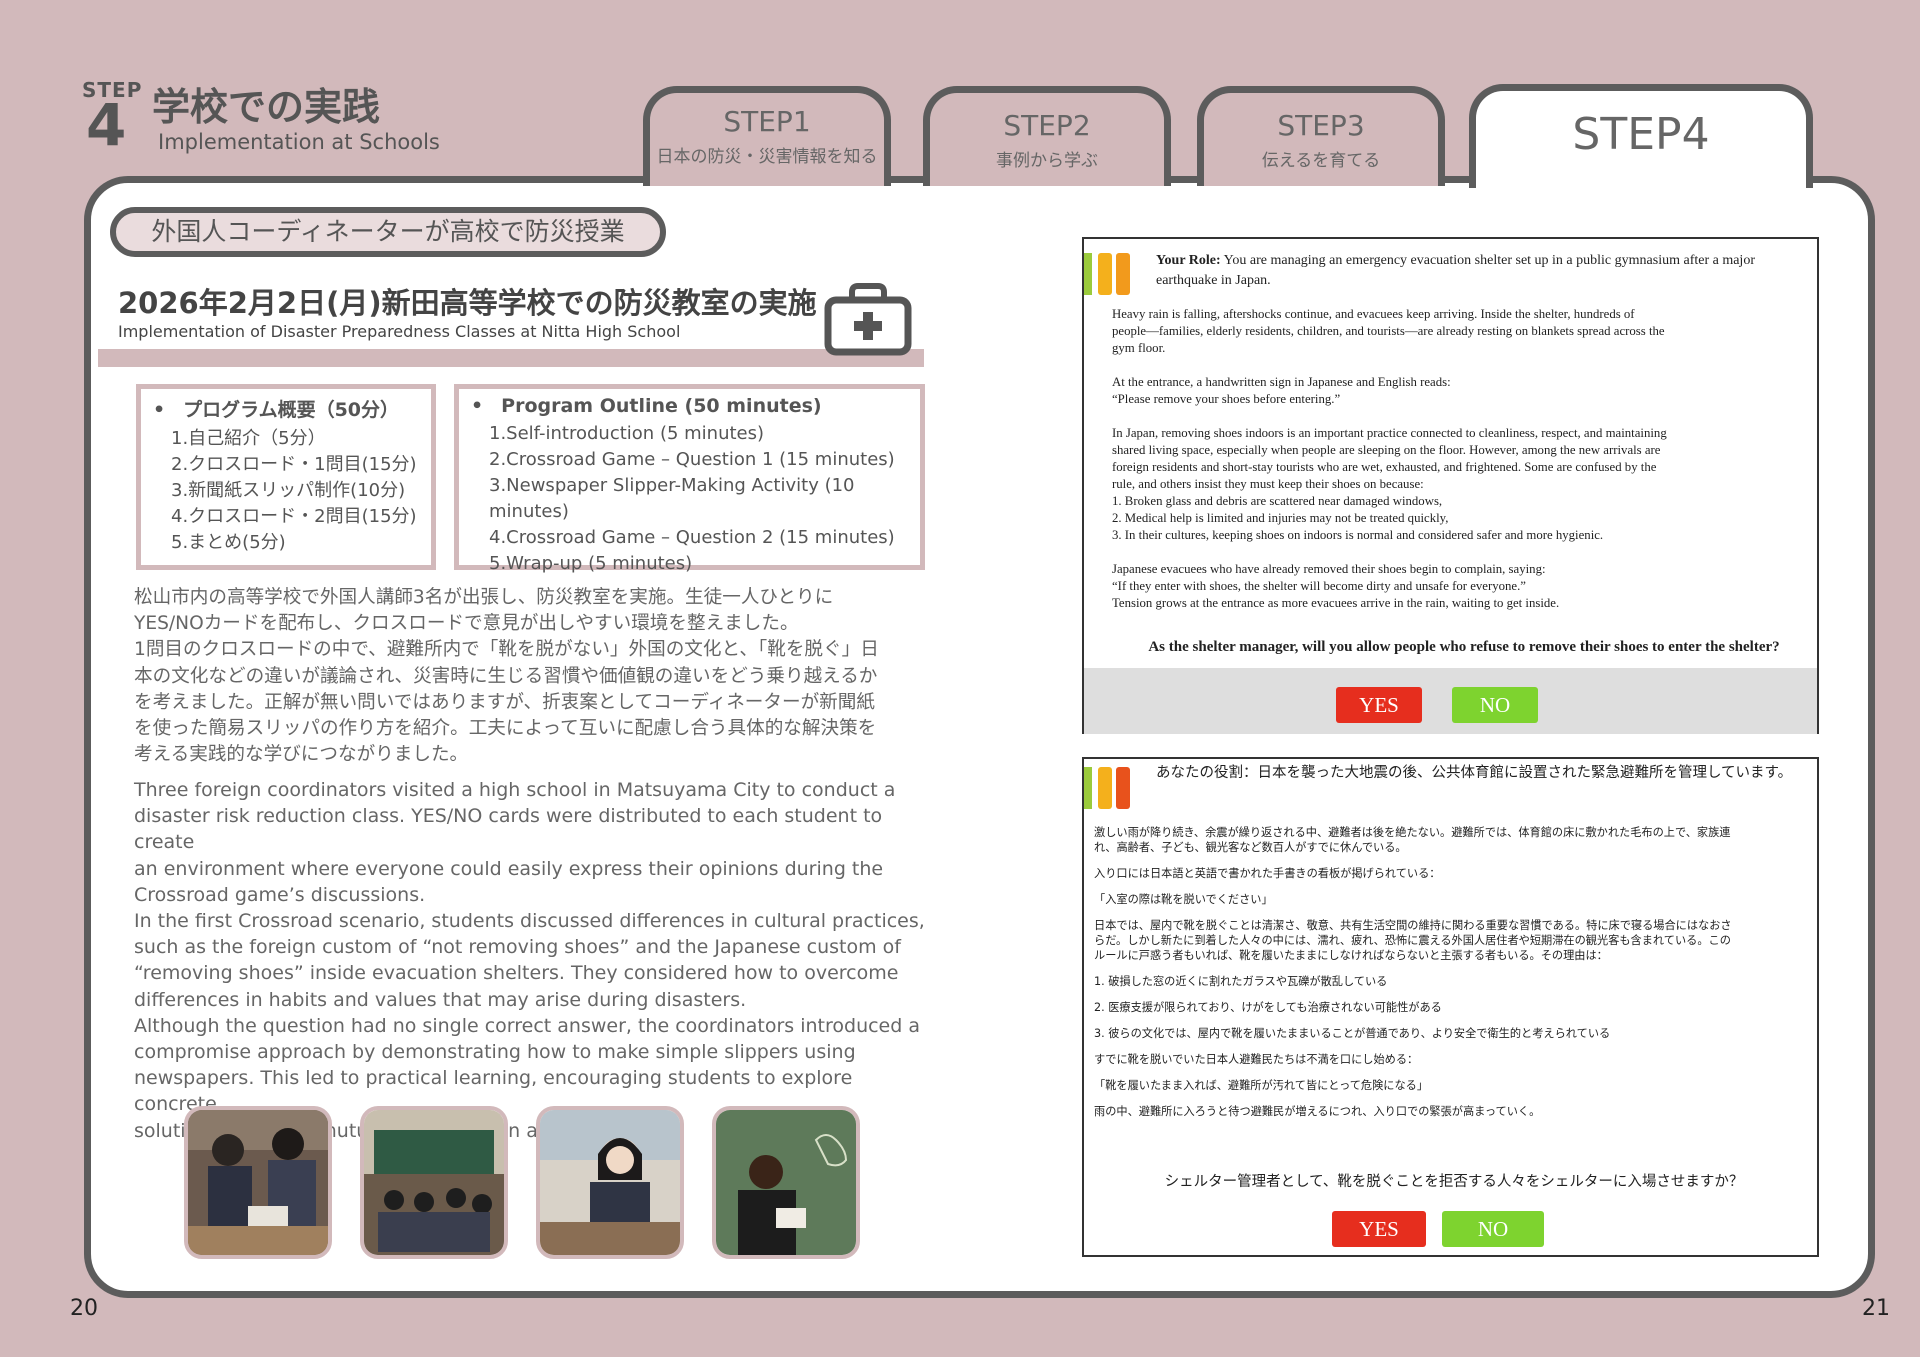 The width and height of the screenshot is (1920, 1357). I want to click on outline-title: プログラム概要（50分）, so click(292, 408).